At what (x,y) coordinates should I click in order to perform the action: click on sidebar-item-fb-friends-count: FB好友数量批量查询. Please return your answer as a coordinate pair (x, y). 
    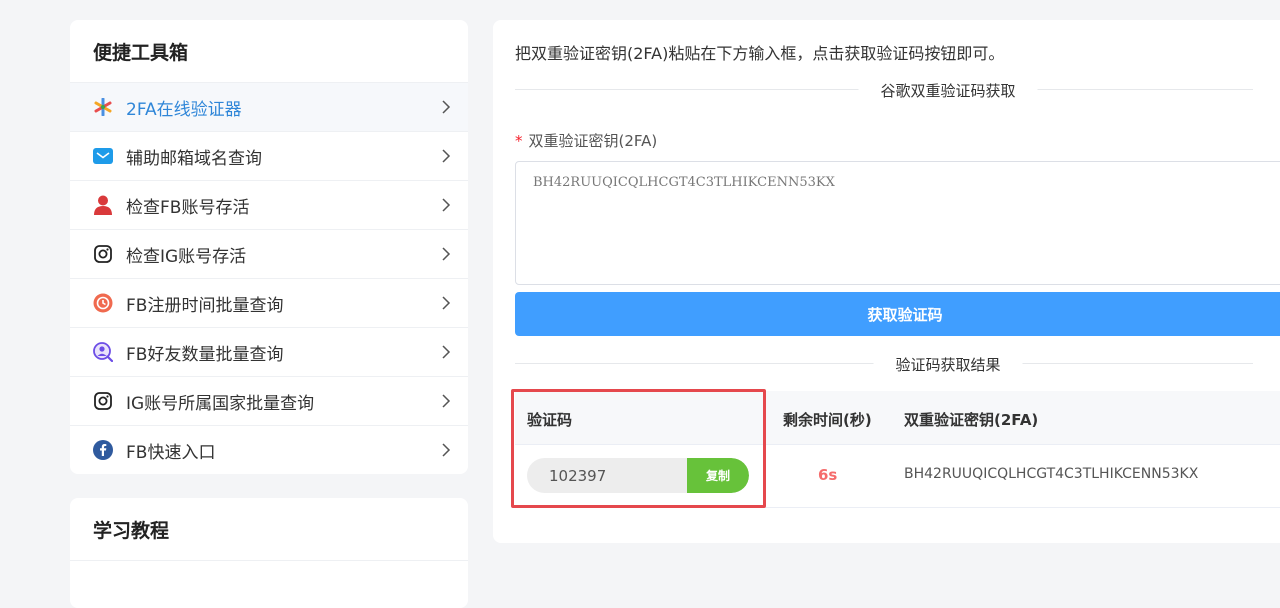
    Looking at the image, I should click on (269, 352).